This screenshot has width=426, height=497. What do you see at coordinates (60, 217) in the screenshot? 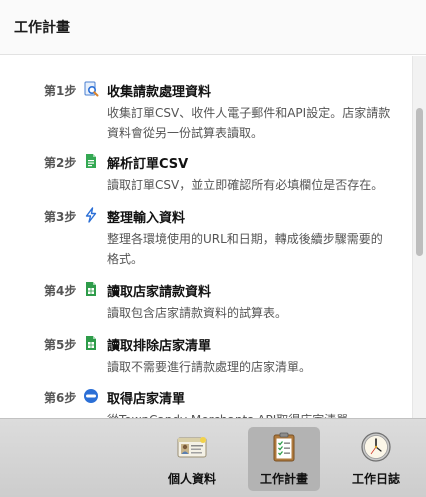
I see `step-number: 第3步` at bounding box center [60, 217].